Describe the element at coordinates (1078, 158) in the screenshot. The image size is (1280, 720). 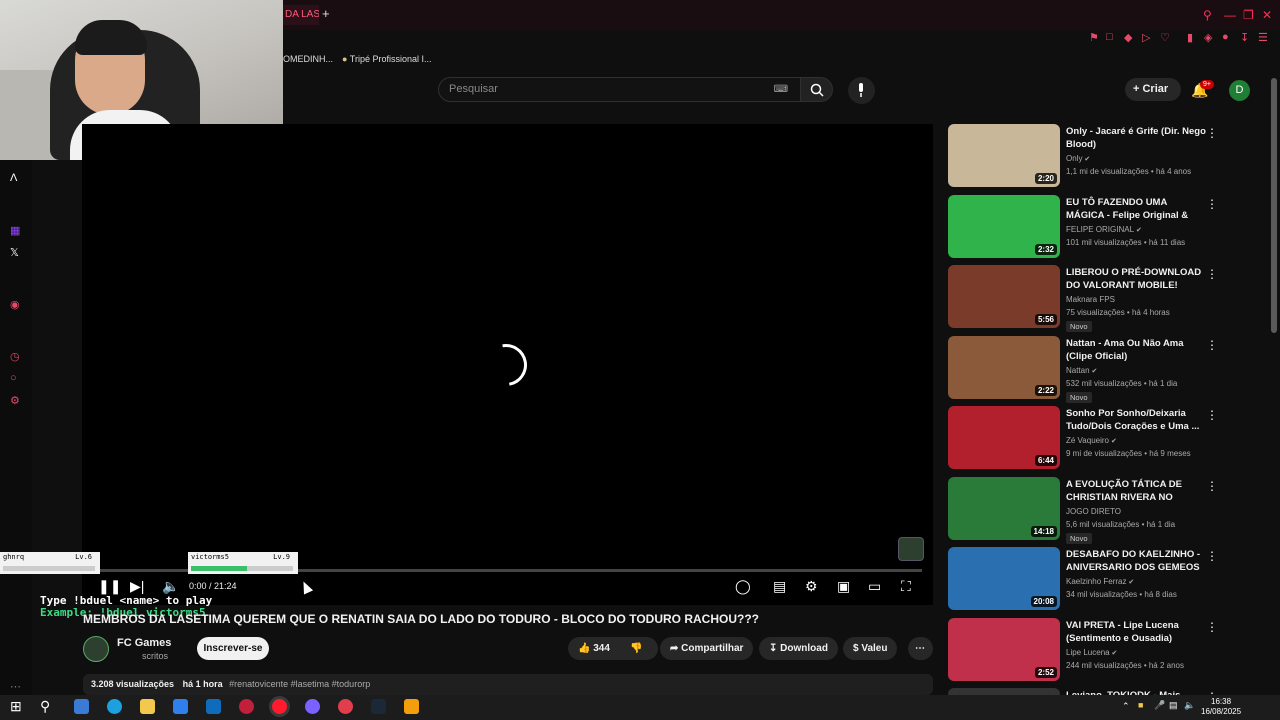
I see `recommendation-channel: Only ✔` at that location.